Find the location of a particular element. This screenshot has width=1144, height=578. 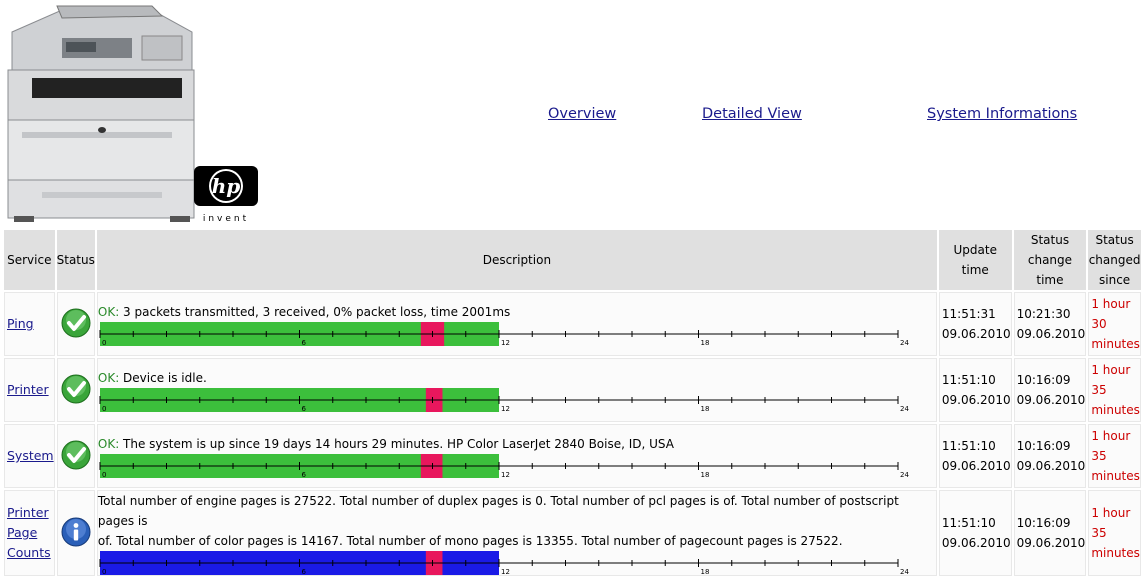

nav-system-informations-link: System Informations is located at coordinates (1002, 114).